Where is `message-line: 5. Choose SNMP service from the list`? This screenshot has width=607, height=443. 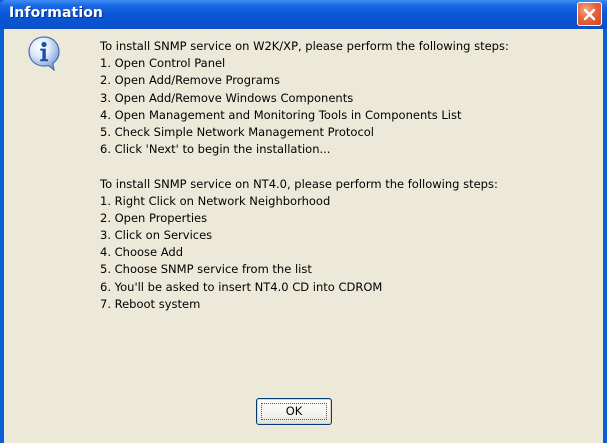
message-line: 5. Choose SNMP service from the list is located at coordinates (206, 269).